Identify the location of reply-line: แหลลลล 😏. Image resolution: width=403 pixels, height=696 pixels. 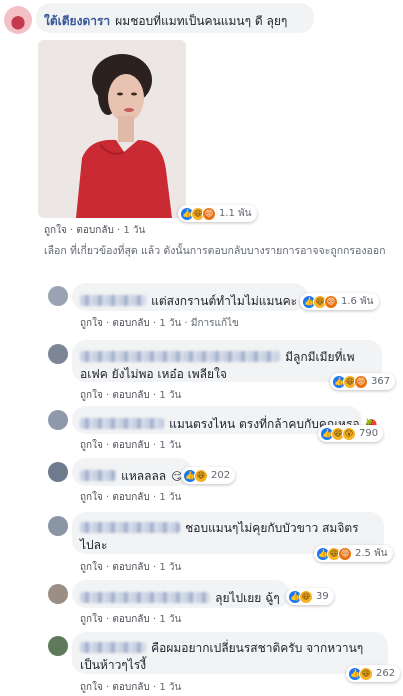
(131, 475).